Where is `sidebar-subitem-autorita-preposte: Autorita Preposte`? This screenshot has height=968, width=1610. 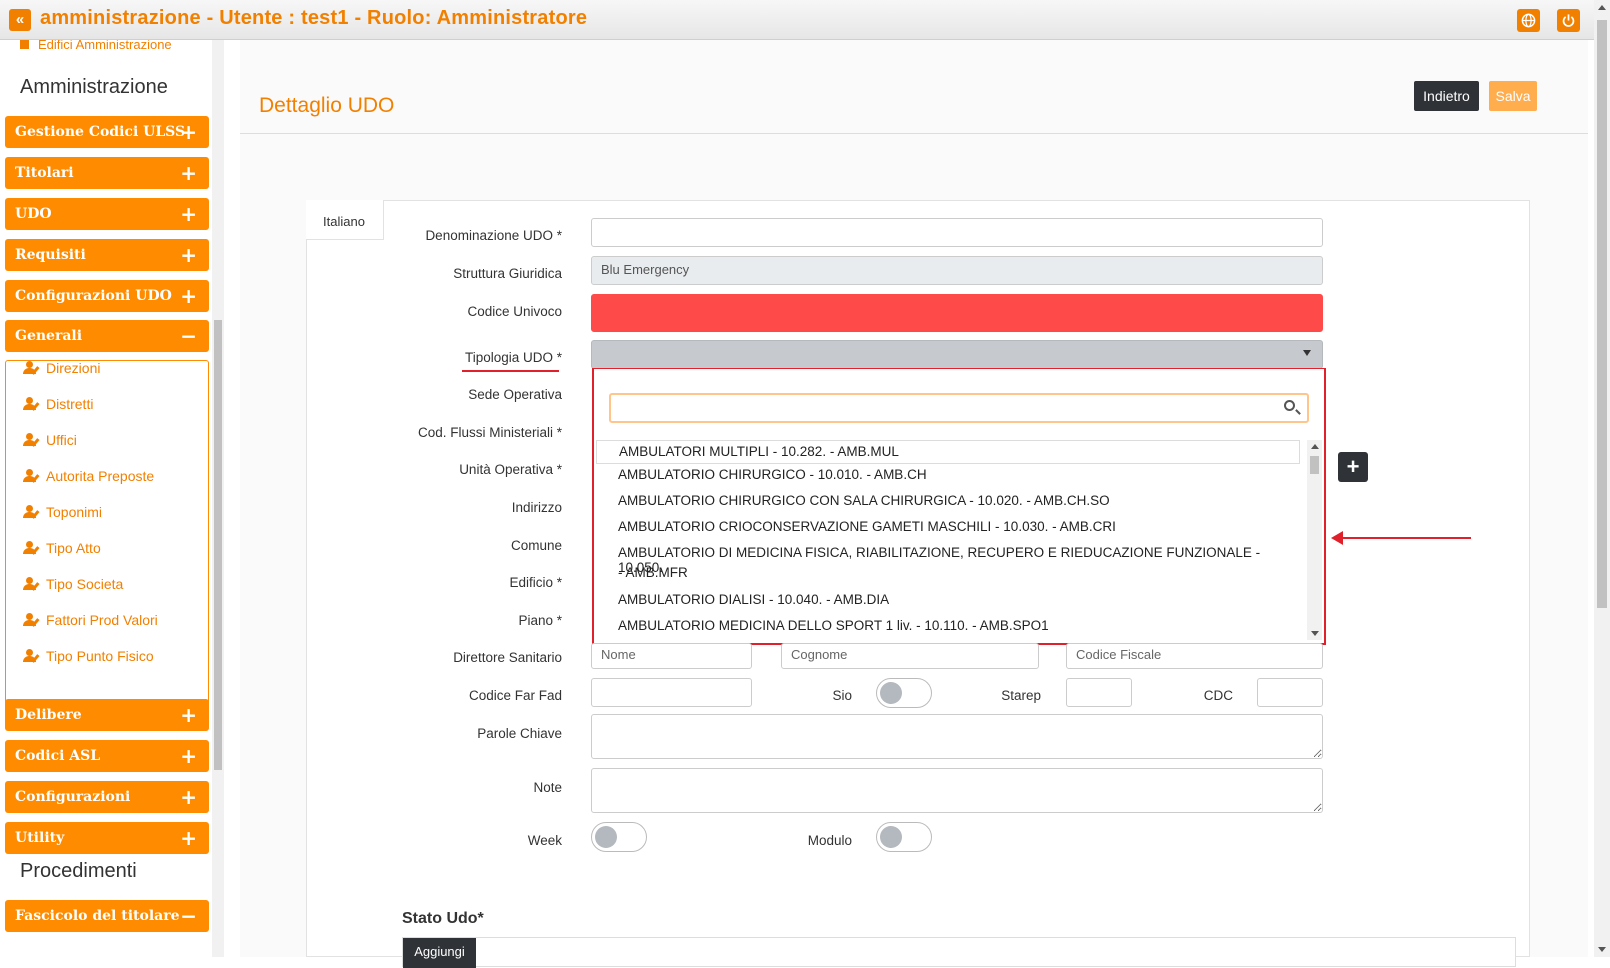 sidebar-subitem-autorita-preposte: Autorita Preposte is located at coordinates (88, 476).